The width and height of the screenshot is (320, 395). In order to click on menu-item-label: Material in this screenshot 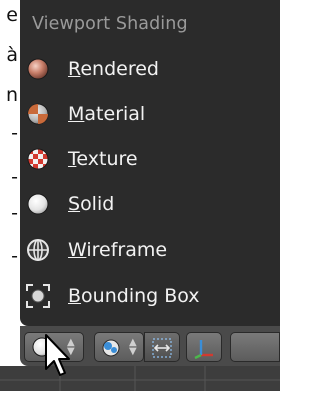, I will do `click(107, 114)`.